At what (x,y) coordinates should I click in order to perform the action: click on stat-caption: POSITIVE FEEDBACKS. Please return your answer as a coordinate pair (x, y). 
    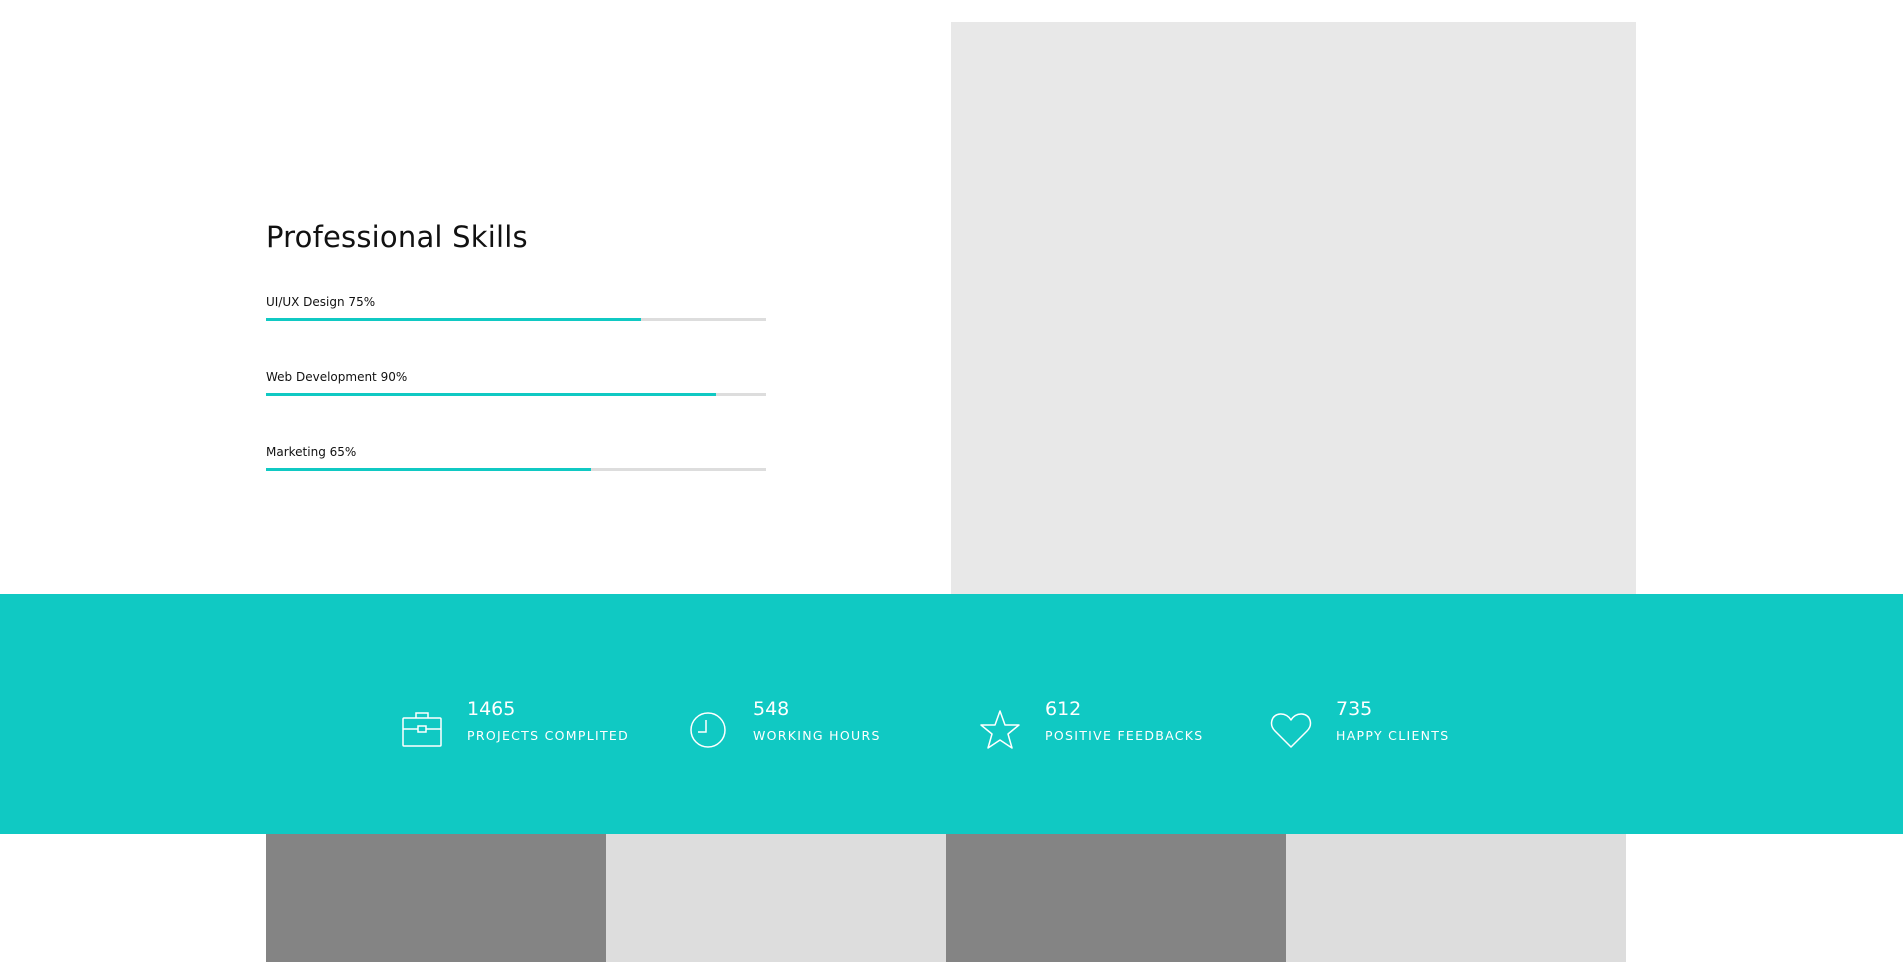
    Looking at the image, I should click on (1124, 735).